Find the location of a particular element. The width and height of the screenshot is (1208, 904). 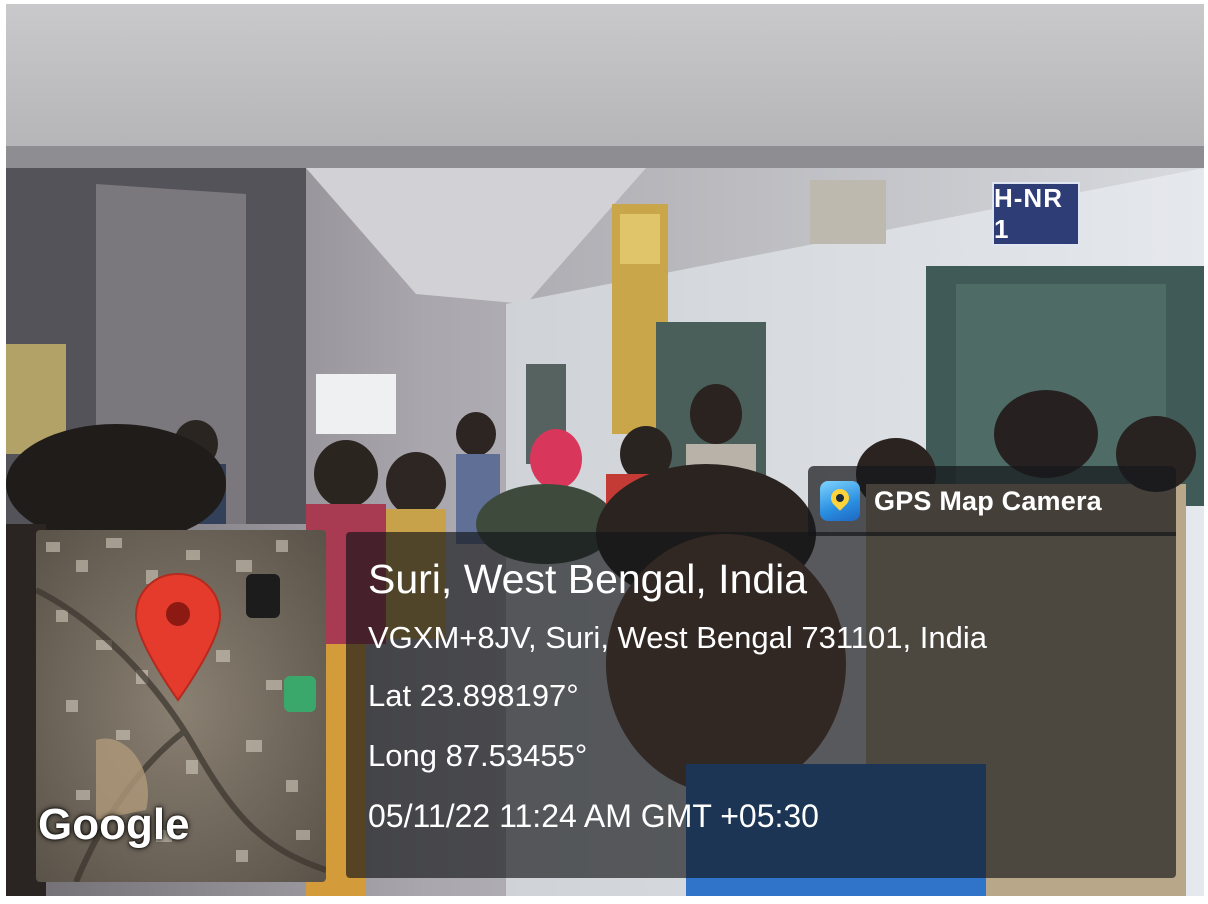

app-brand-badge: GPS Map Camera is located at coordinates (992, 501).